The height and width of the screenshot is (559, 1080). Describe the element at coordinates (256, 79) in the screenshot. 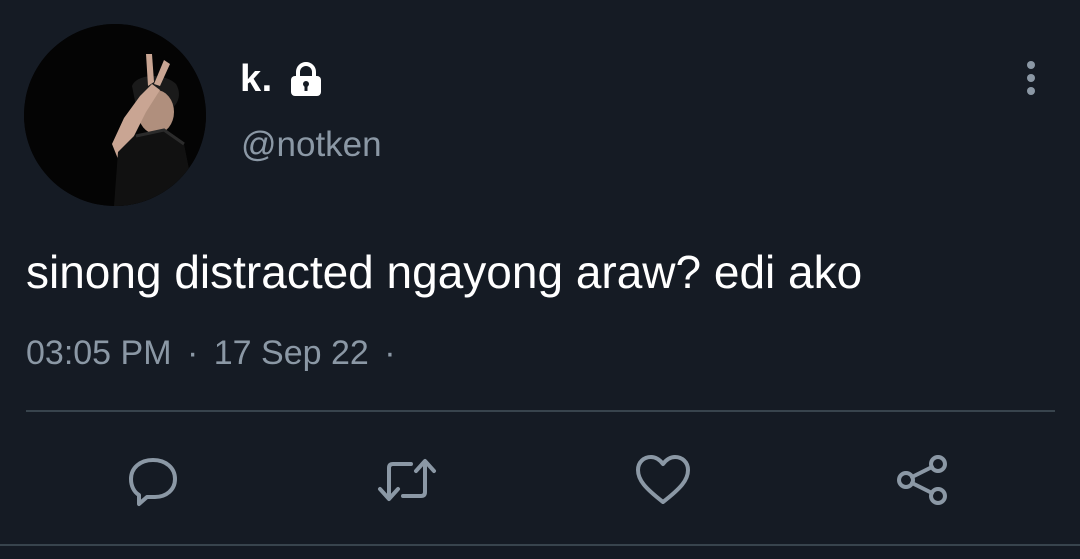

I see `display-name: k.` at that location.